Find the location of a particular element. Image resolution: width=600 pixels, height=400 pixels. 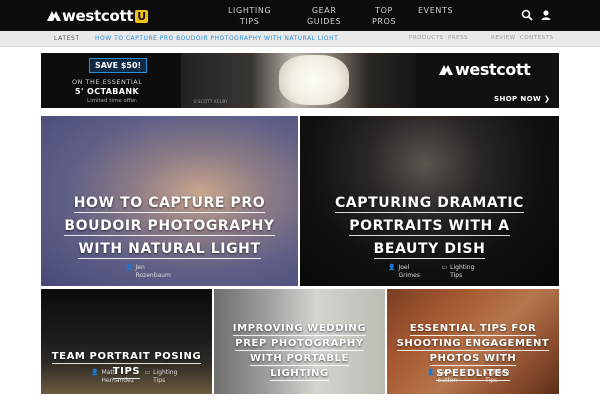

logo-text: westcott is located at coordinates (98, 16).